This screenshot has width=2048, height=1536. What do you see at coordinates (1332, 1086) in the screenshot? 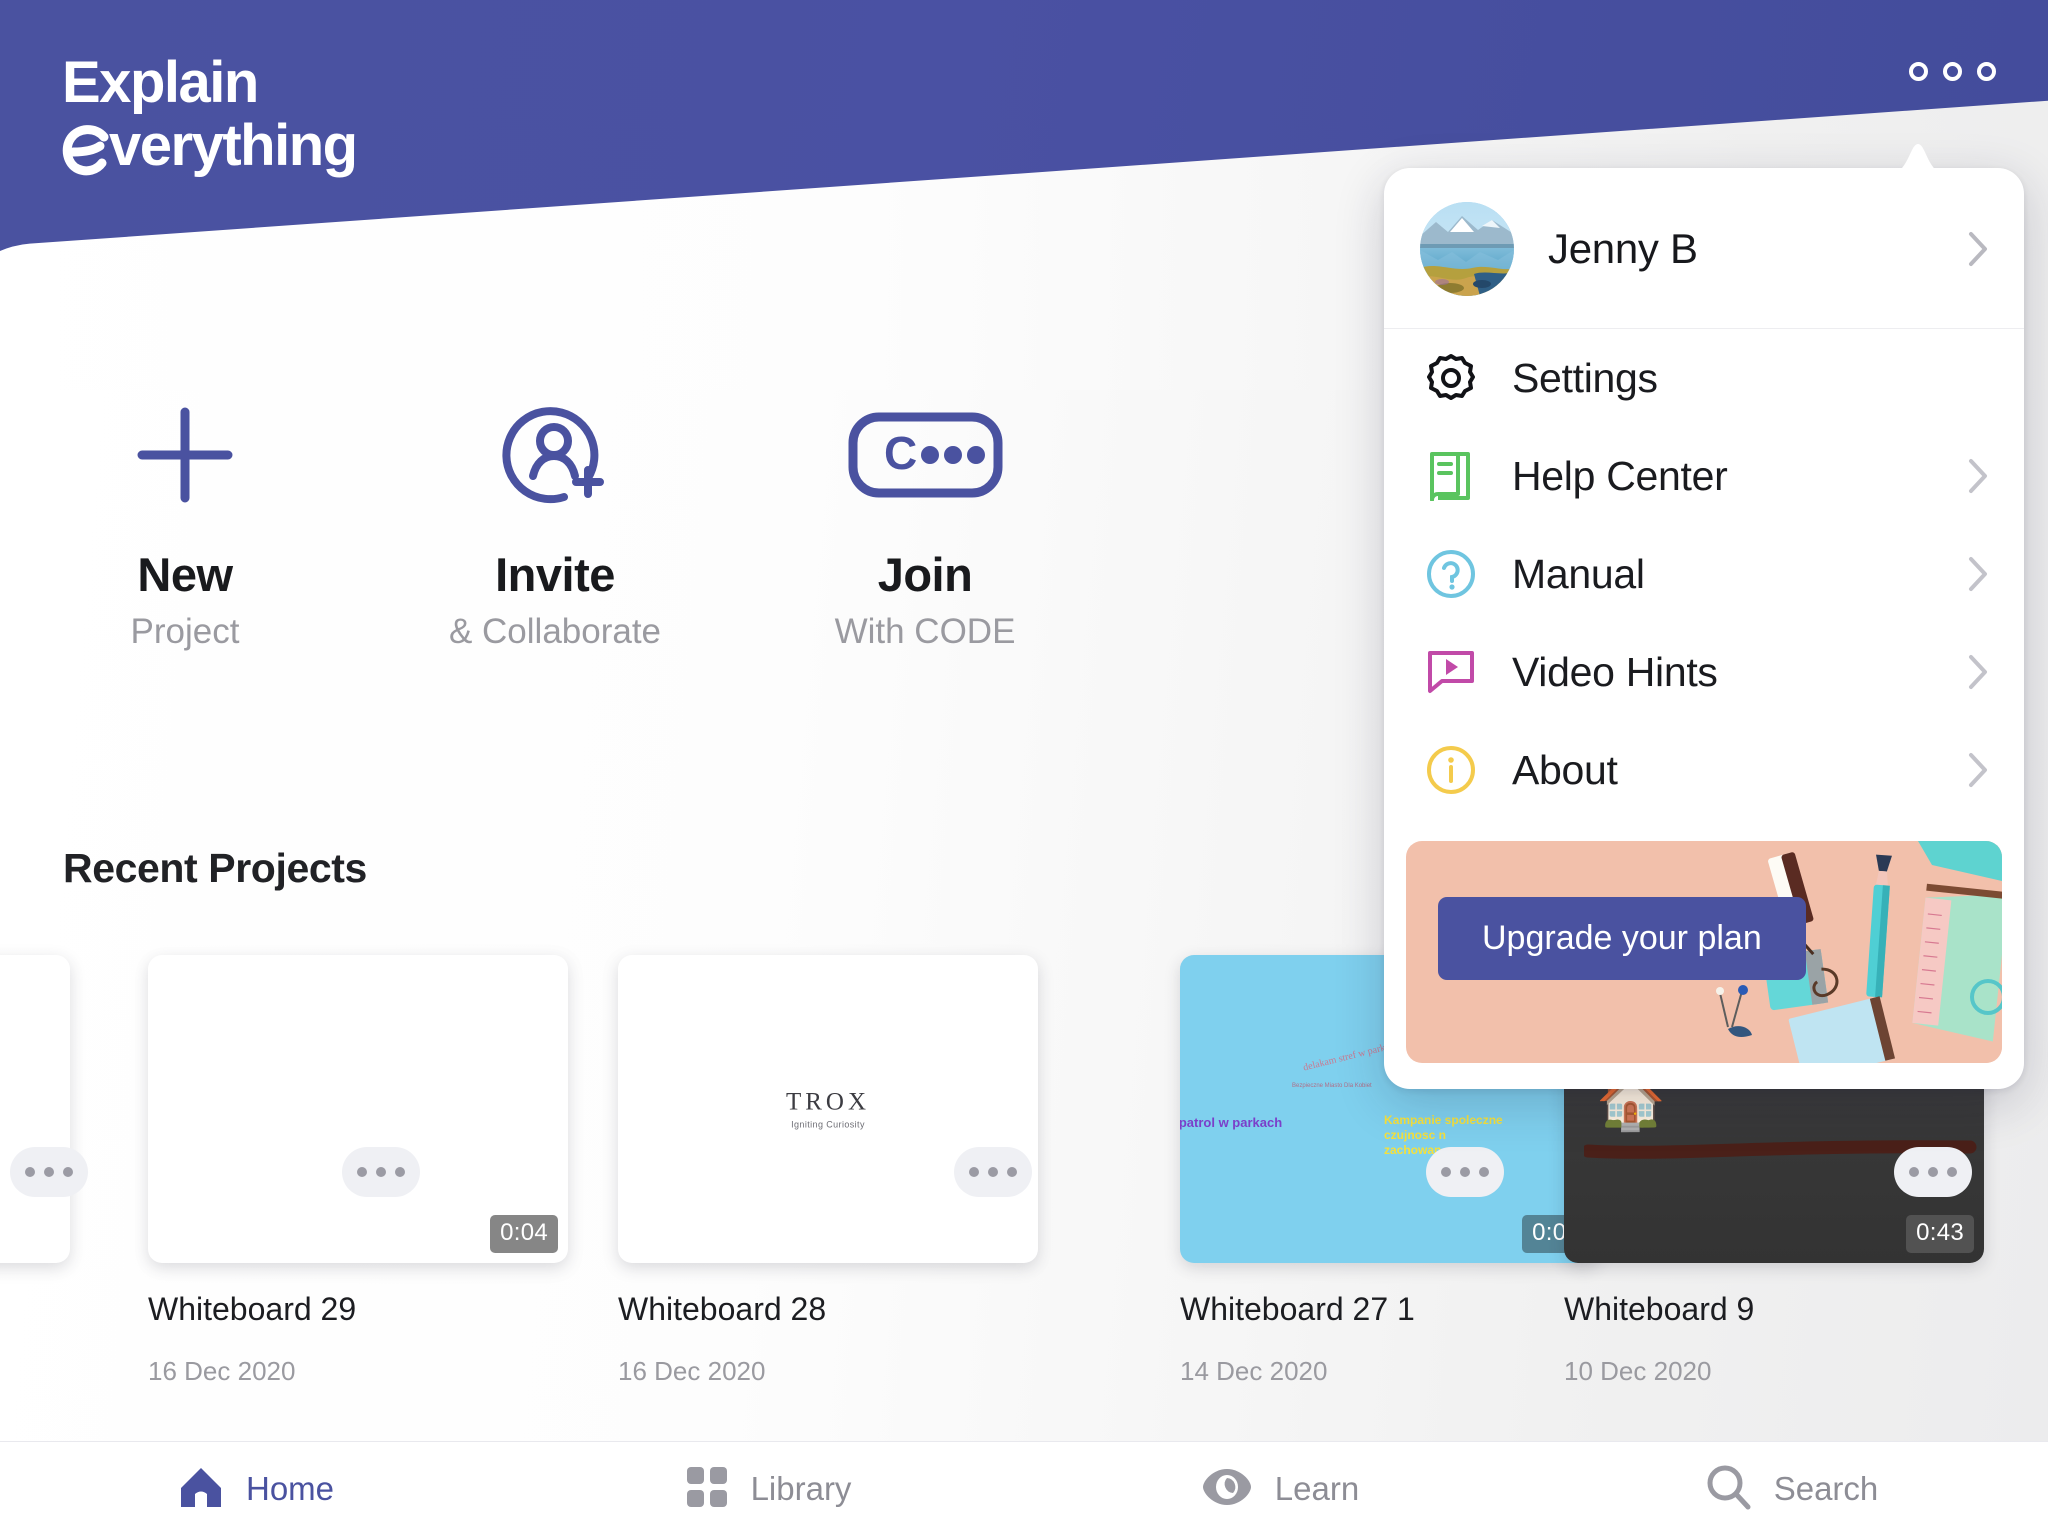
I see `poster-caption: Bezpieczne Miasto Dla Kobiet` at bounding box center [1332, 1086].